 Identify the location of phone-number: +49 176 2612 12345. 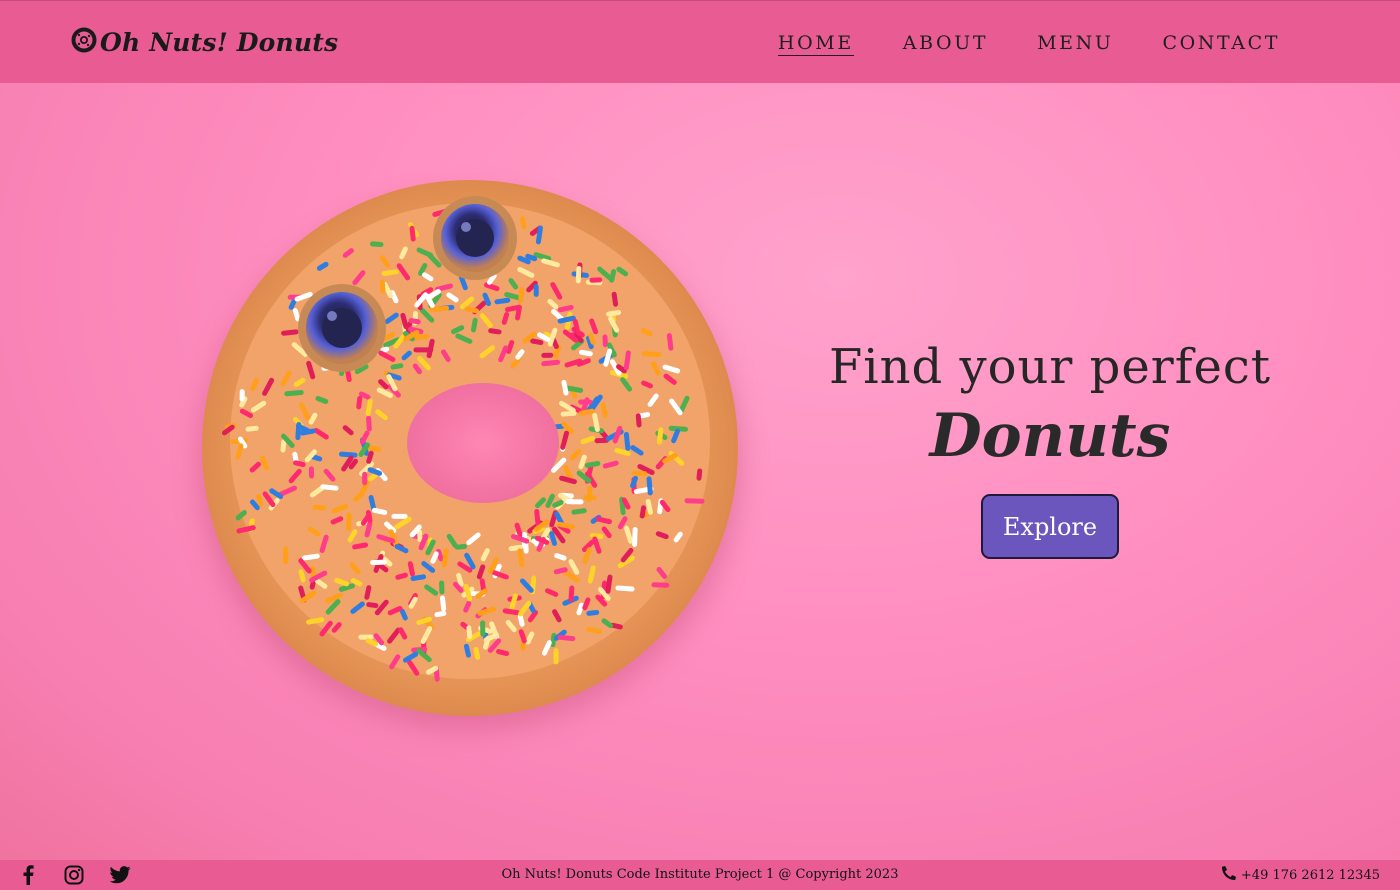
(1310, 875).